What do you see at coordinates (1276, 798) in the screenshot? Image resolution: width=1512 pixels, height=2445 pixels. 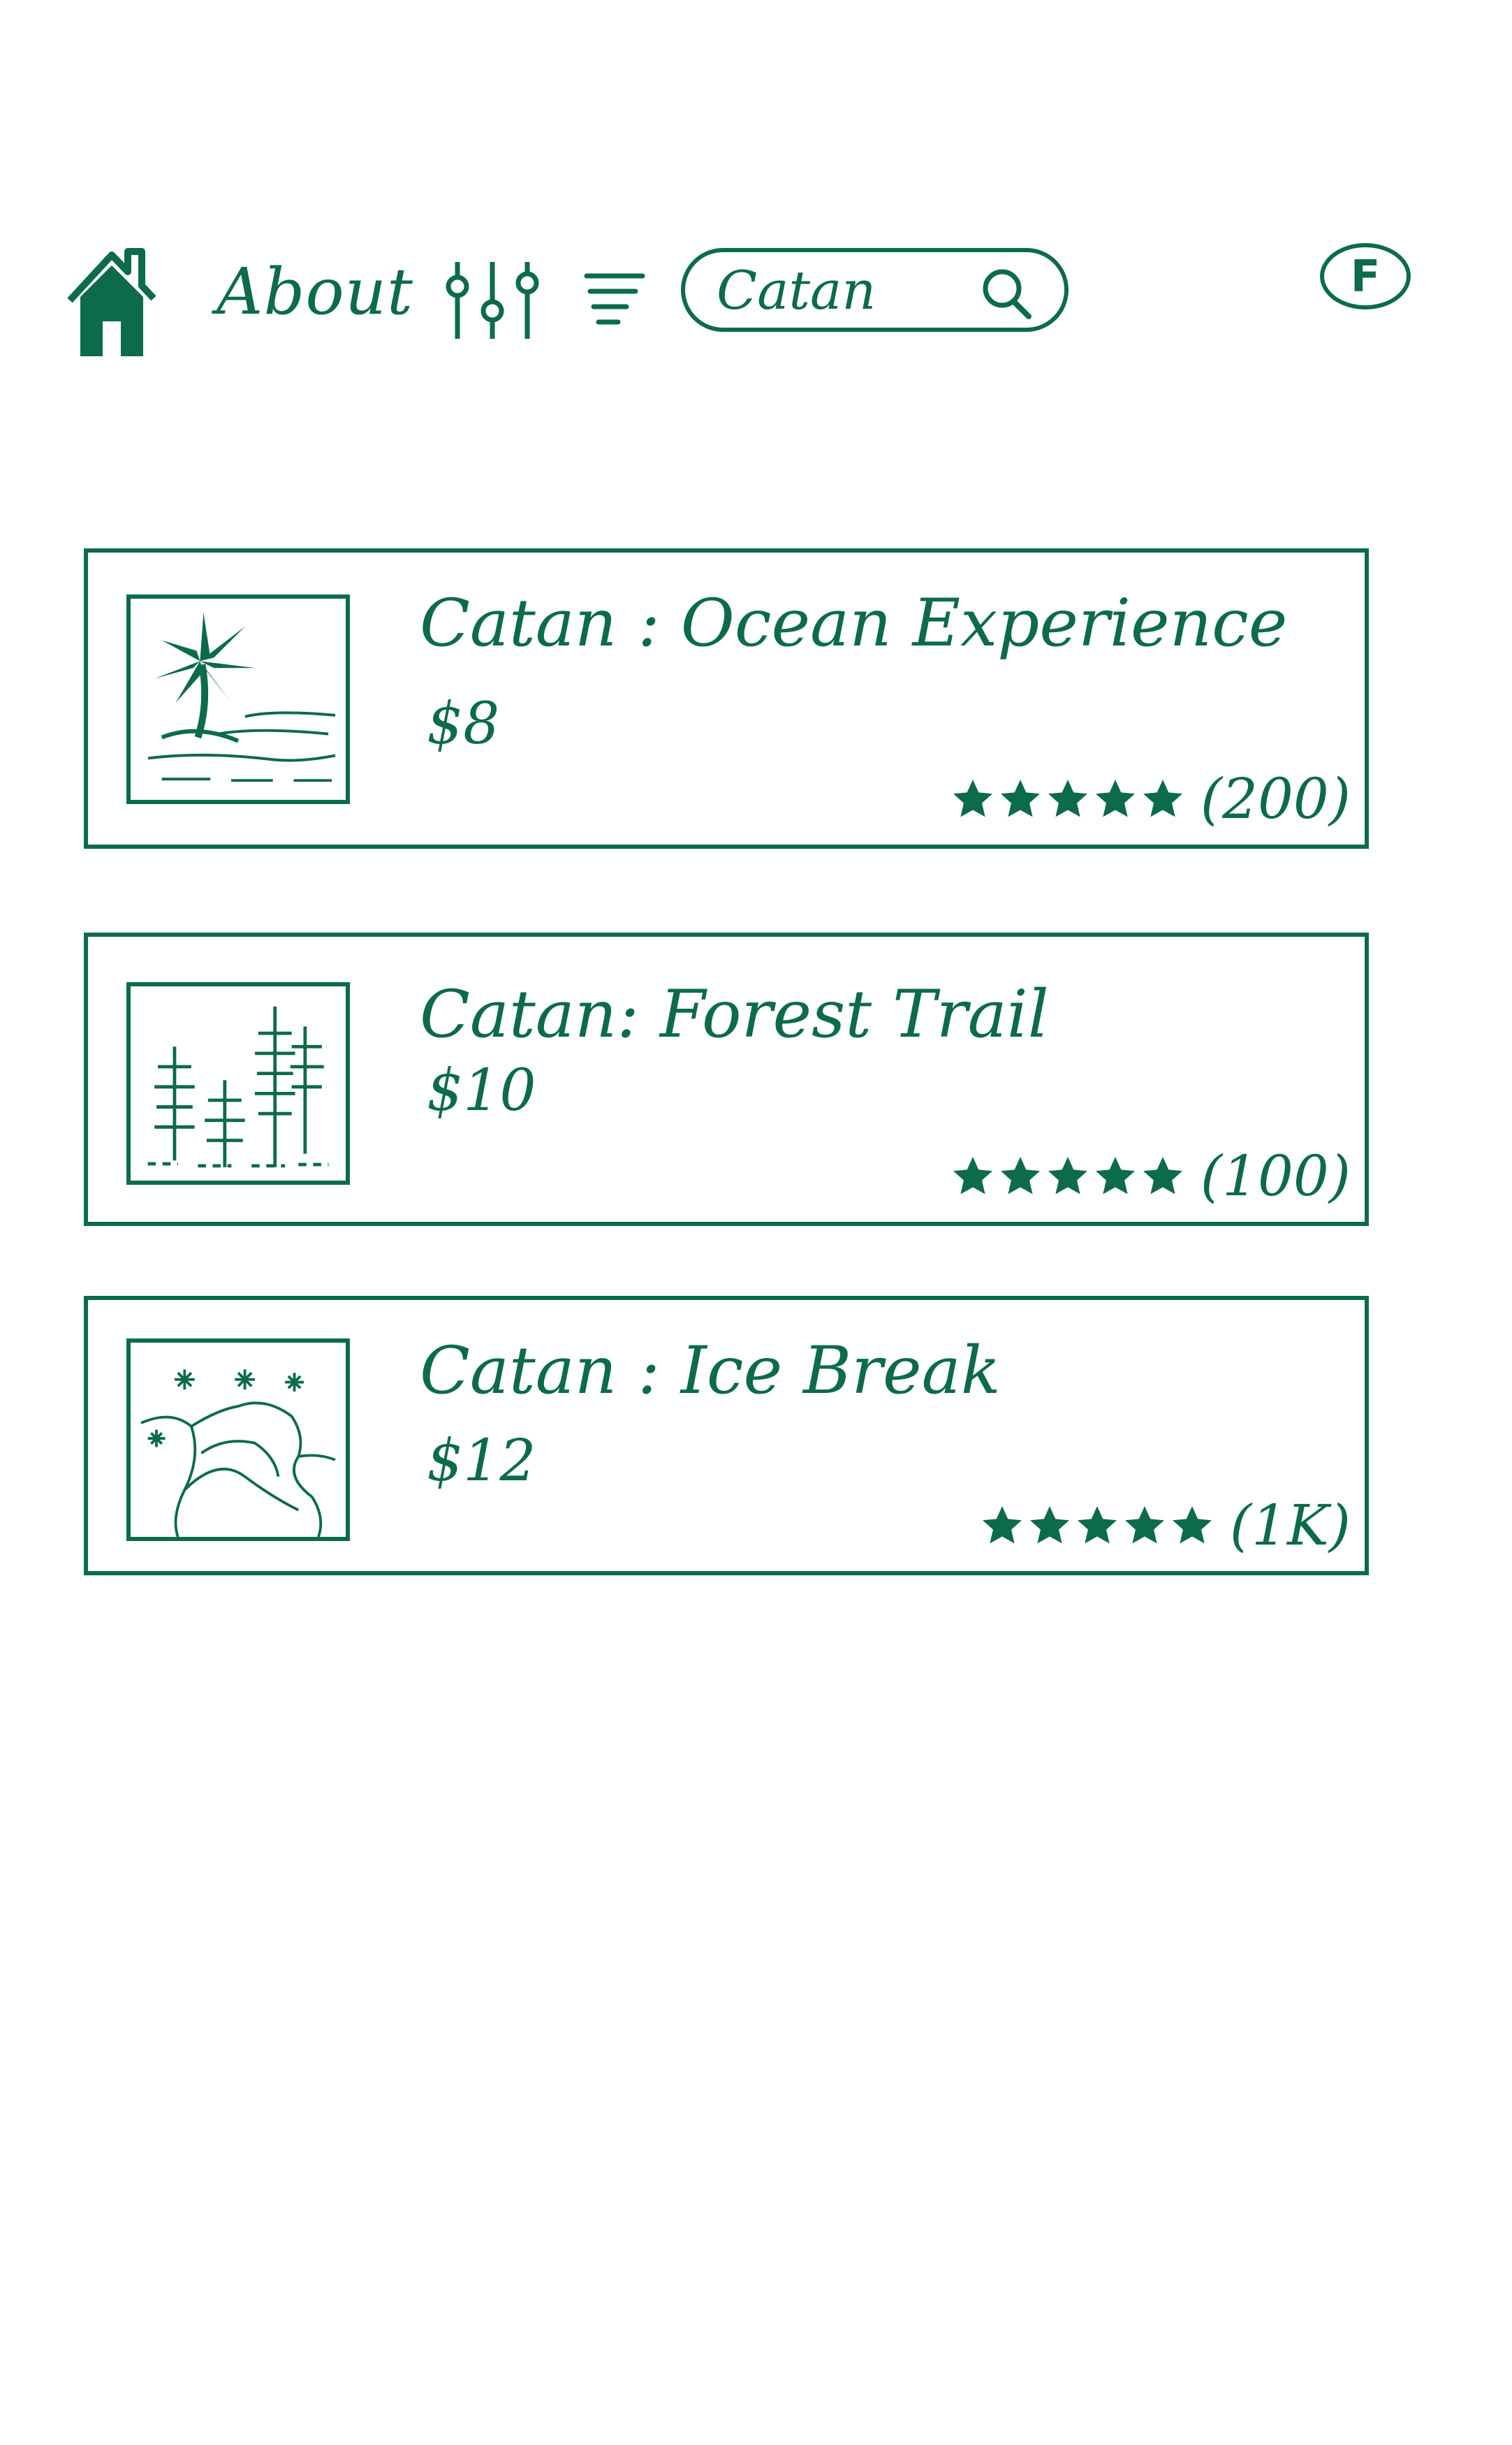 I see `rating-count: (200)` at bounding box center [1276, 798].